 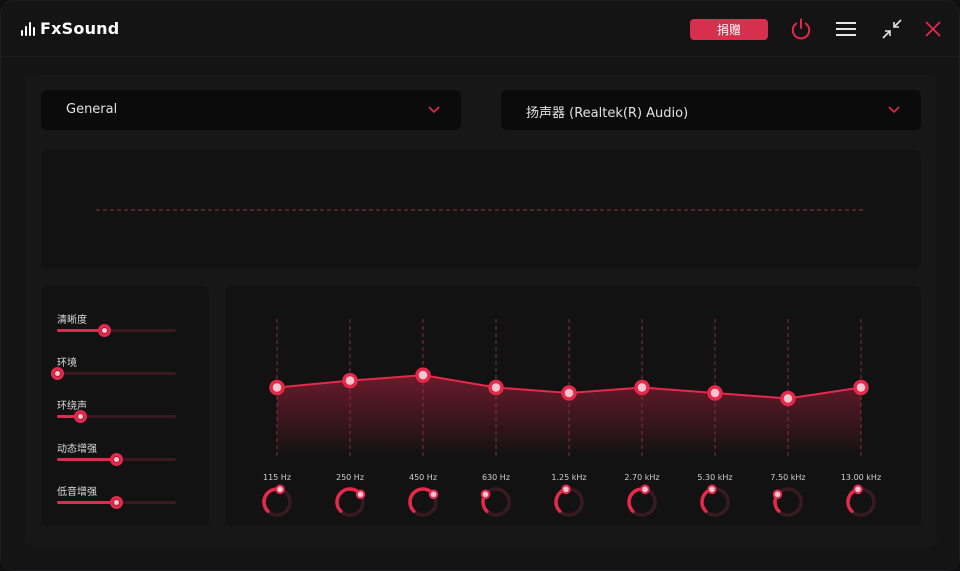 I want to click on eq-band-frequency: 630 Hz, so click(x=496, y=477).